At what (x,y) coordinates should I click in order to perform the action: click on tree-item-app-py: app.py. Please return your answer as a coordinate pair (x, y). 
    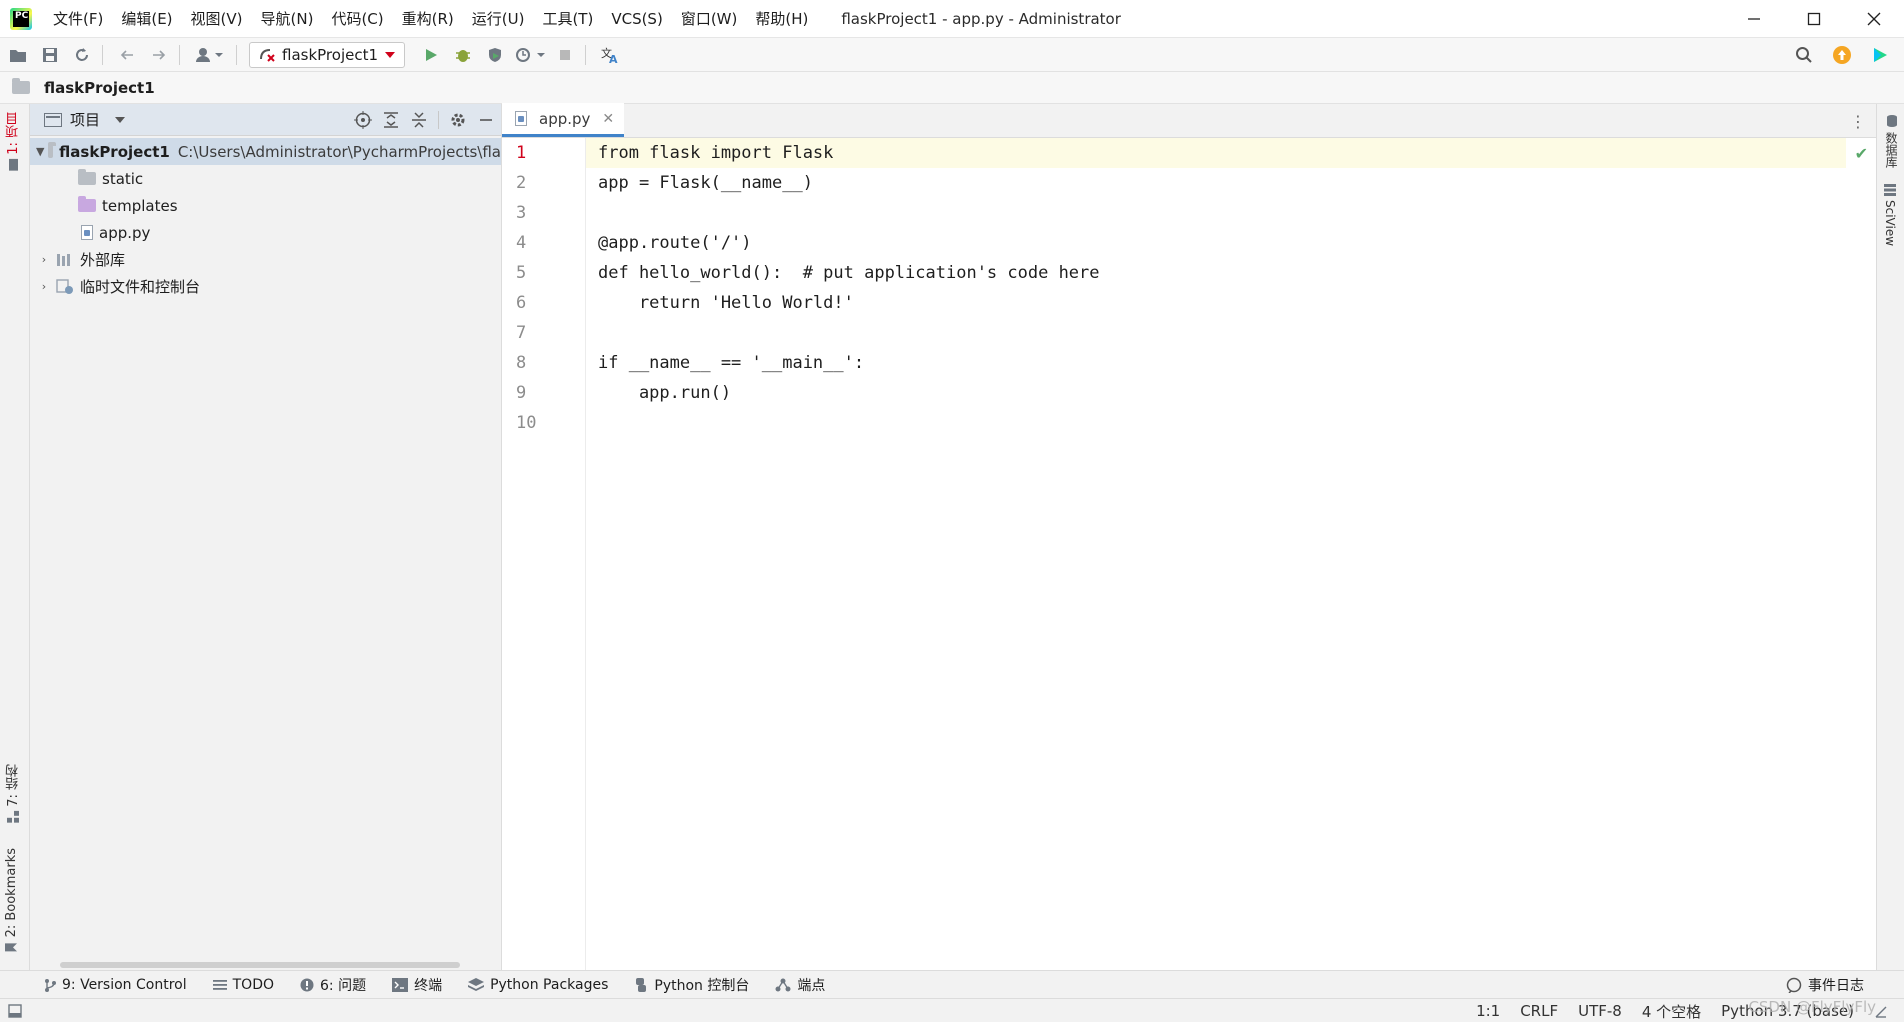
    Looking at the image, I should click on (265, 232).